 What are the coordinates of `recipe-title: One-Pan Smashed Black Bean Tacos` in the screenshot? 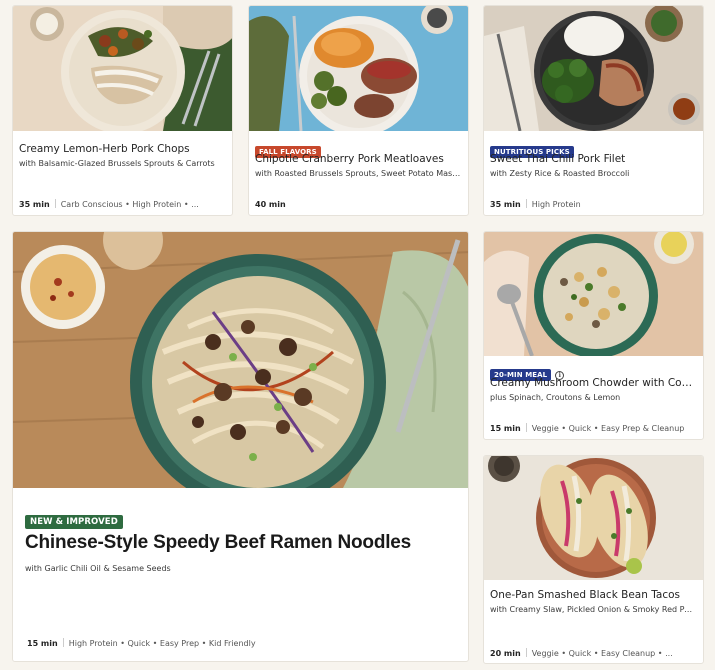 It's located at (585, 595).